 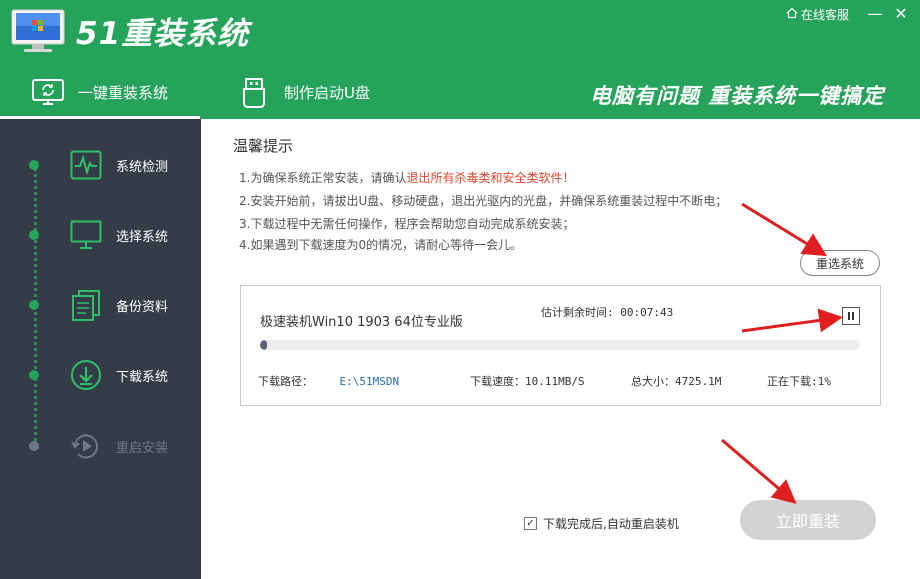 What do you see at coordinates (163, 34) in the screenshot?
I see `app-title: 51重装系统` at bounding box center [163, 34].